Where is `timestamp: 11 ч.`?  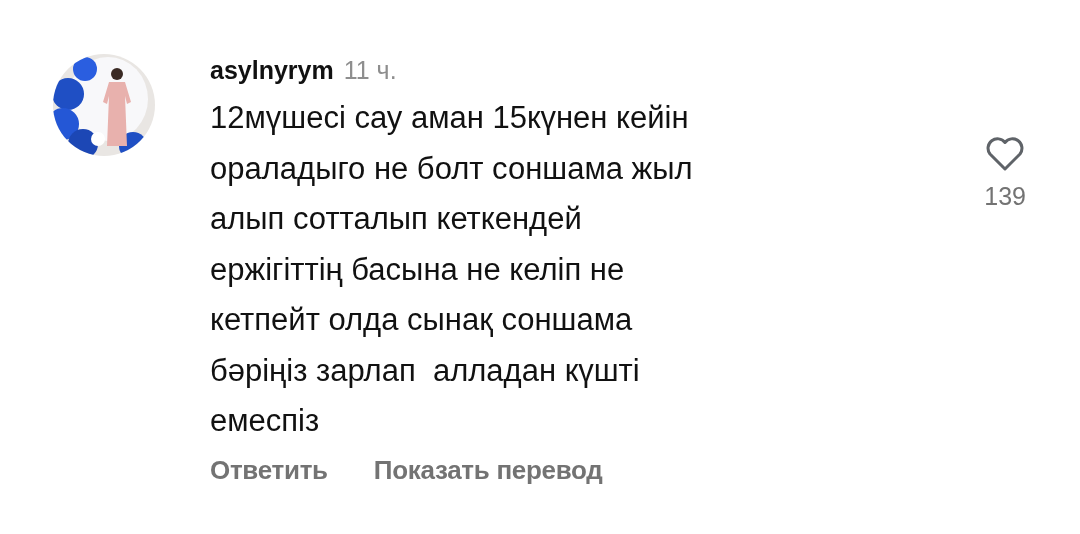
timestamp: 11 ч. is located at coordinates (370, 70).